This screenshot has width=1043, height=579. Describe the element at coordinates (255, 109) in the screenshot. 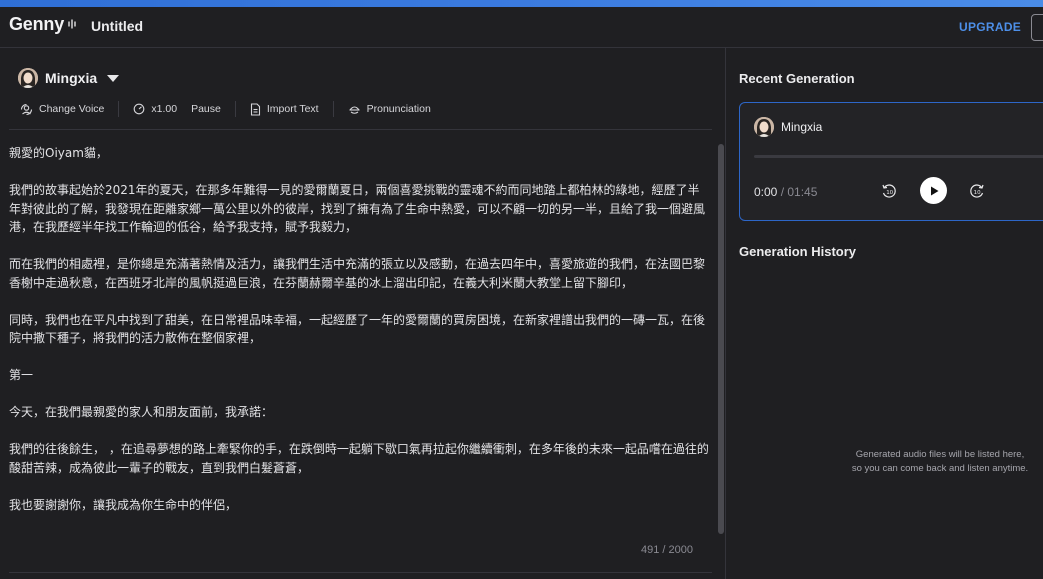

I see `document-icon` at that location.